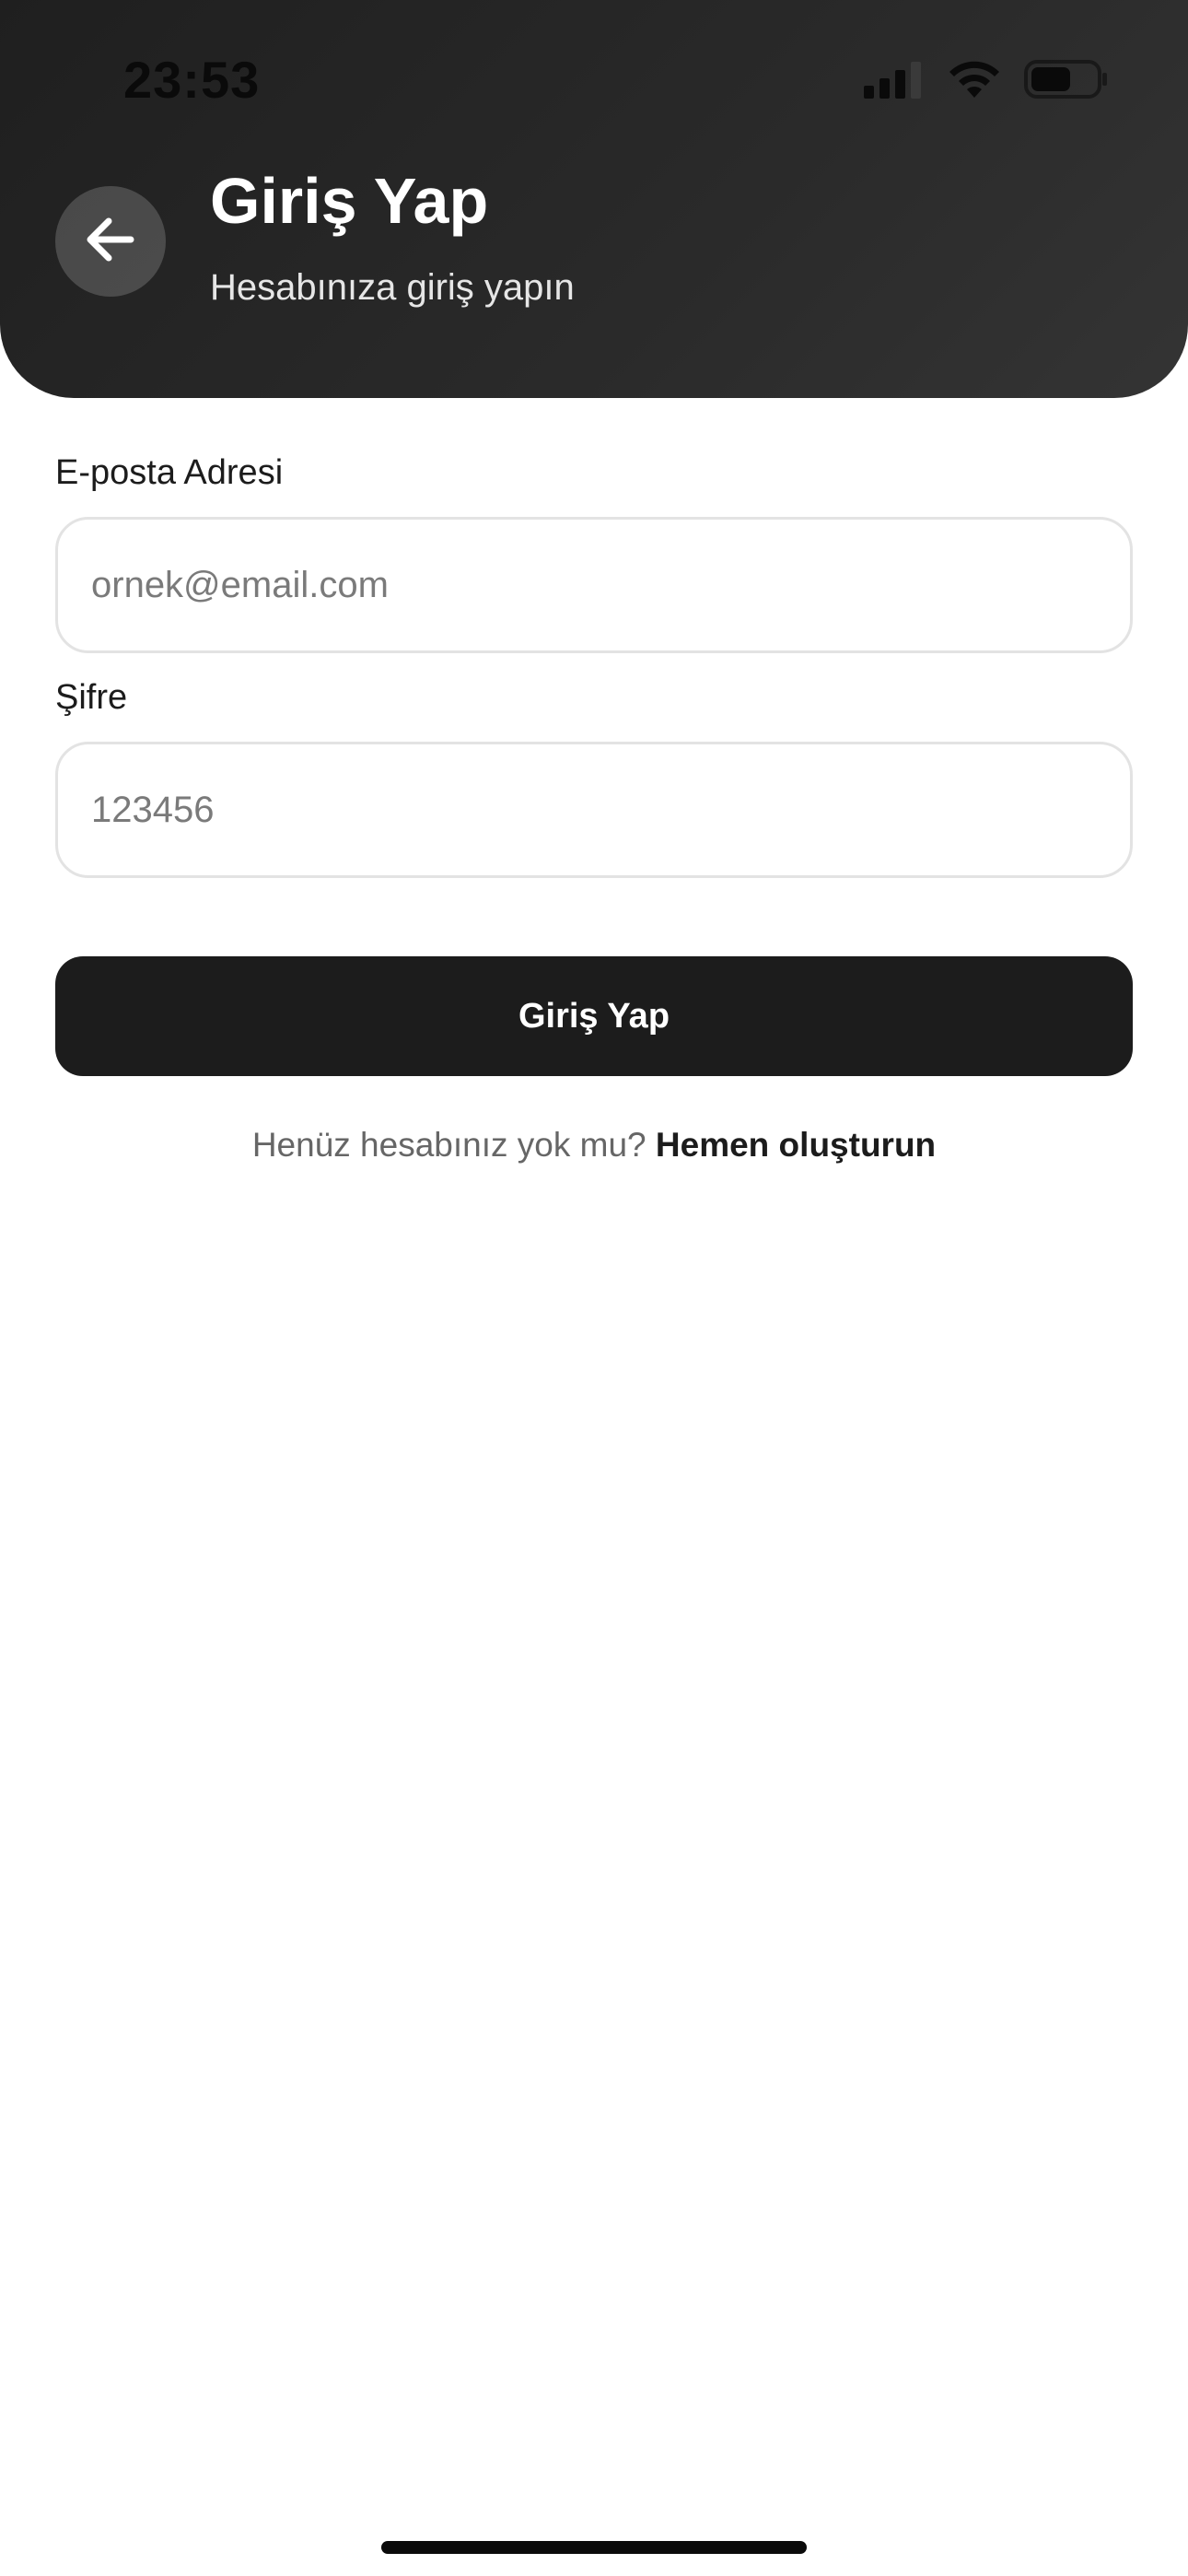 The width and height of the screenshot is (1188, 2576). What do you see at coordinates (91, 697) in the screenshot?
I see `password-label: Şifre` at bounding box center [91, 697].